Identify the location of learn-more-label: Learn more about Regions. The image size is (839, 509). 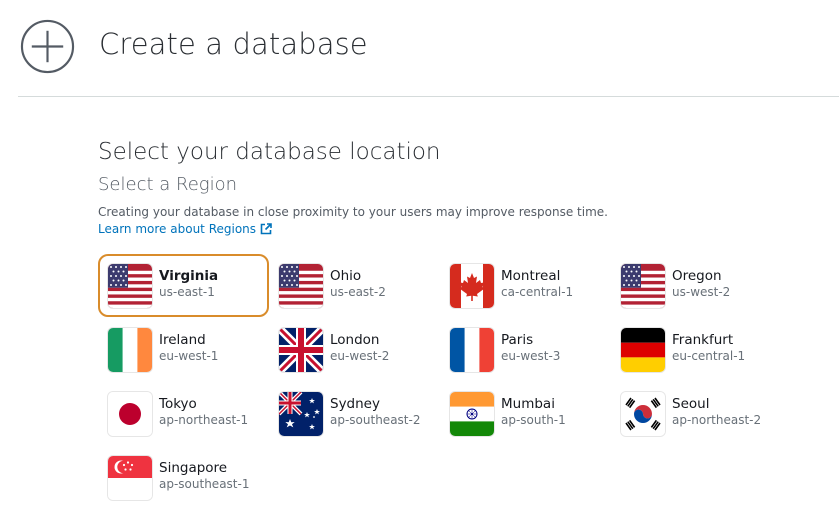
(177, 229).